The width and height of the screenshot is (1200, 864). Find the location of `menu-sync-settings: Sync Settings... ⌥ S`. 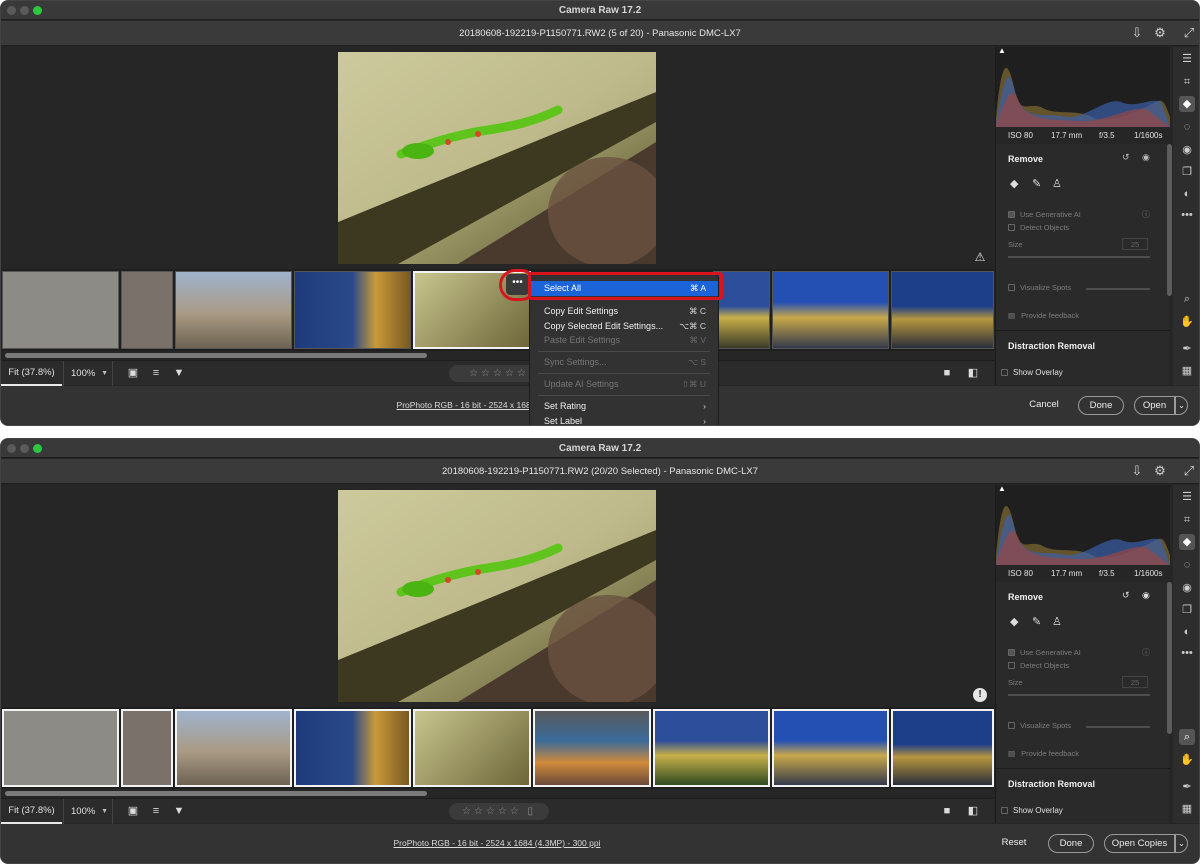

menu-sync-settings: Sync Settings... ⌥ S is located at coordinates (624, 362).